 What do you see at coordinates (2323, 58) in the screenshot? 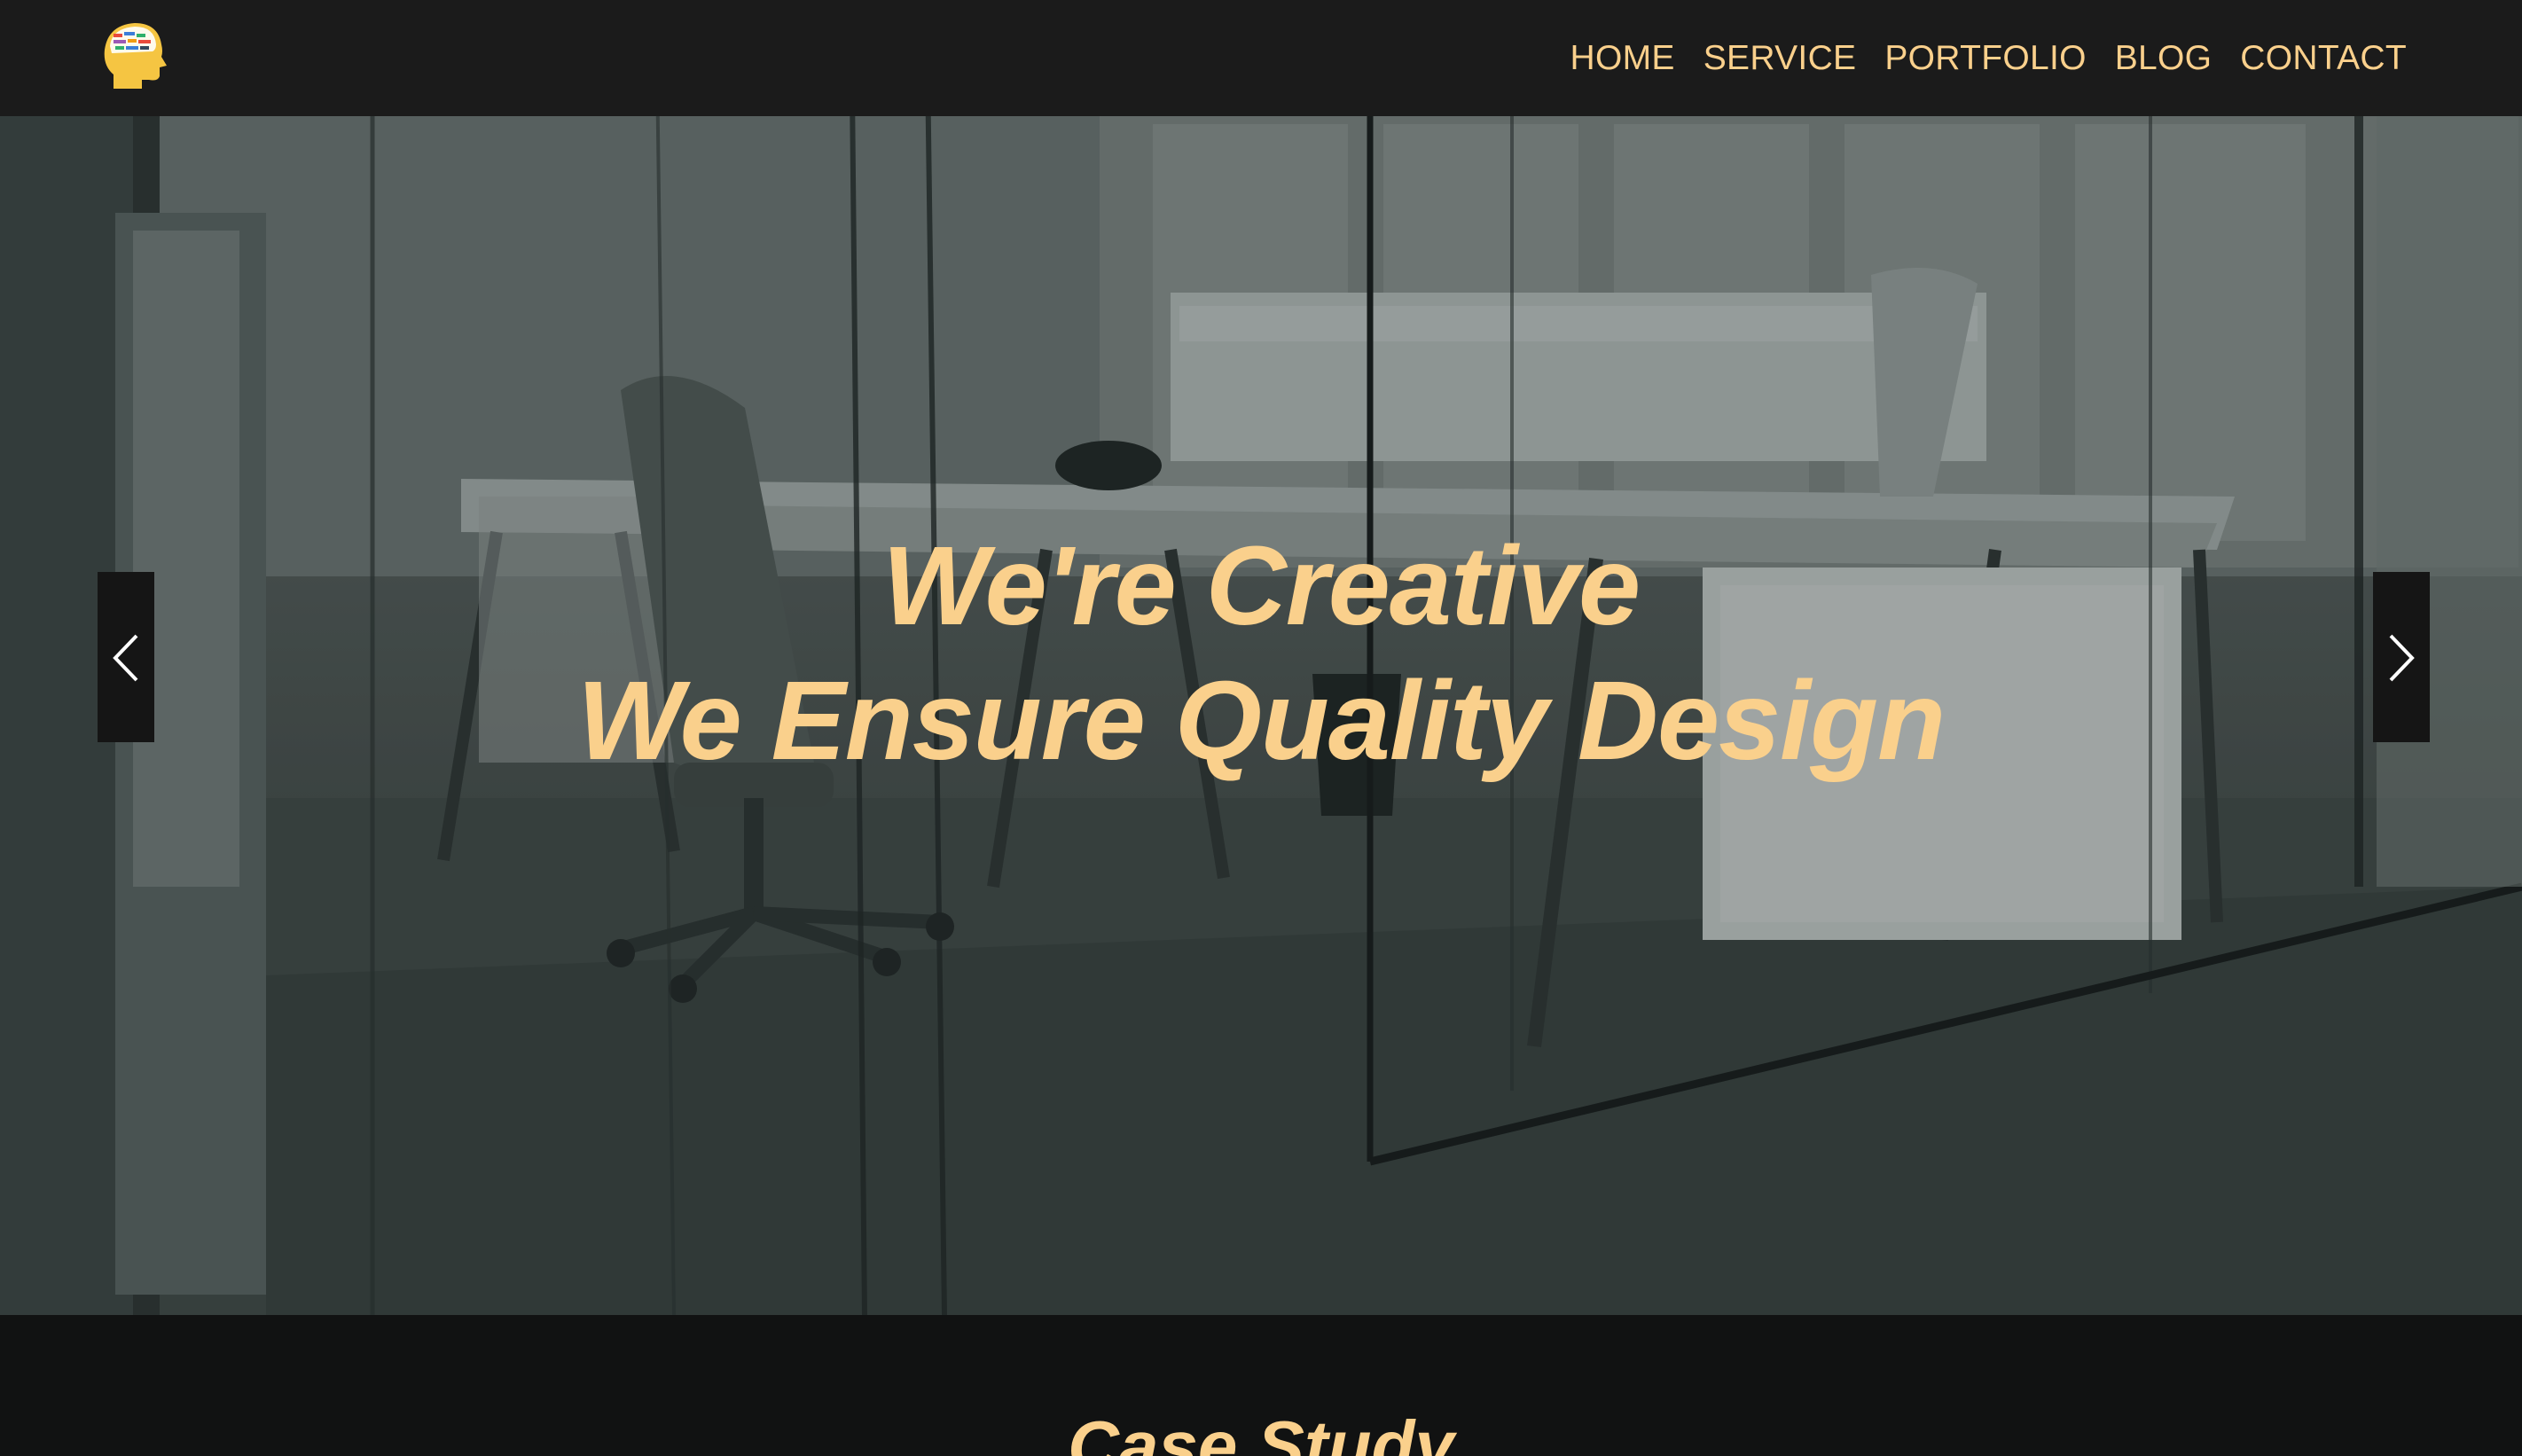
I see `nav-item-contact: CONTACT` at bounding box center [2323, 58].